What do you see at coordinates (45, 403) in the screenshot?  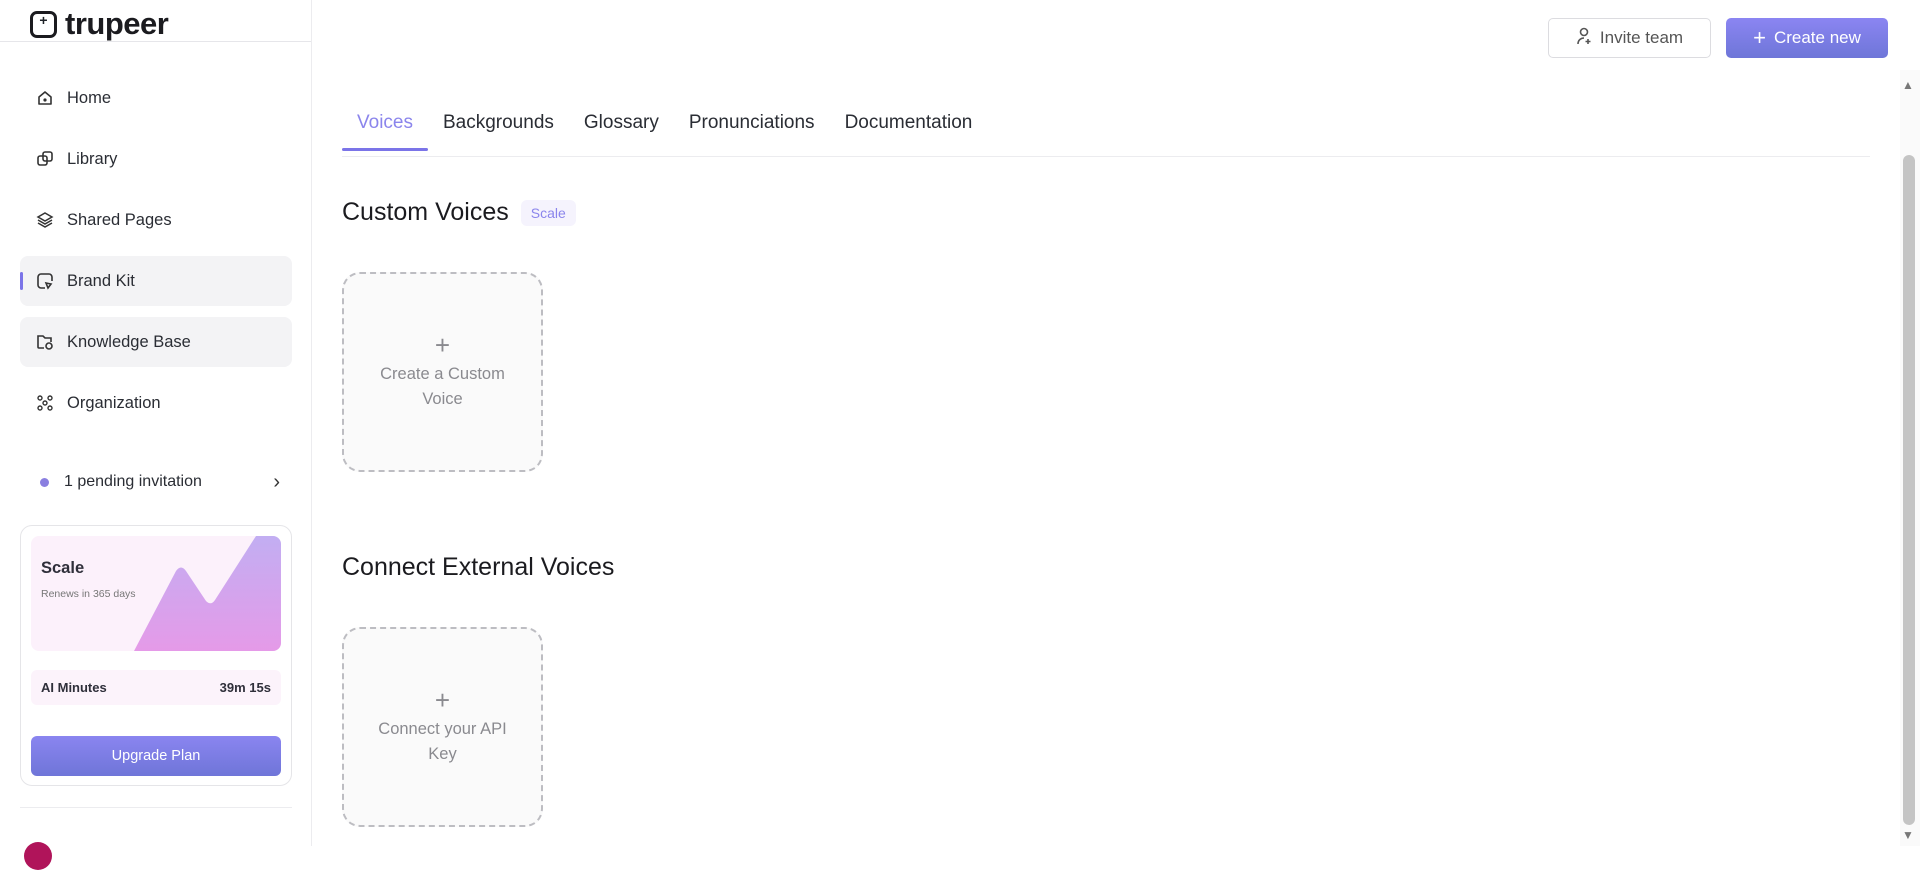 I see `organization-icon` at bounding box center [45, 403].